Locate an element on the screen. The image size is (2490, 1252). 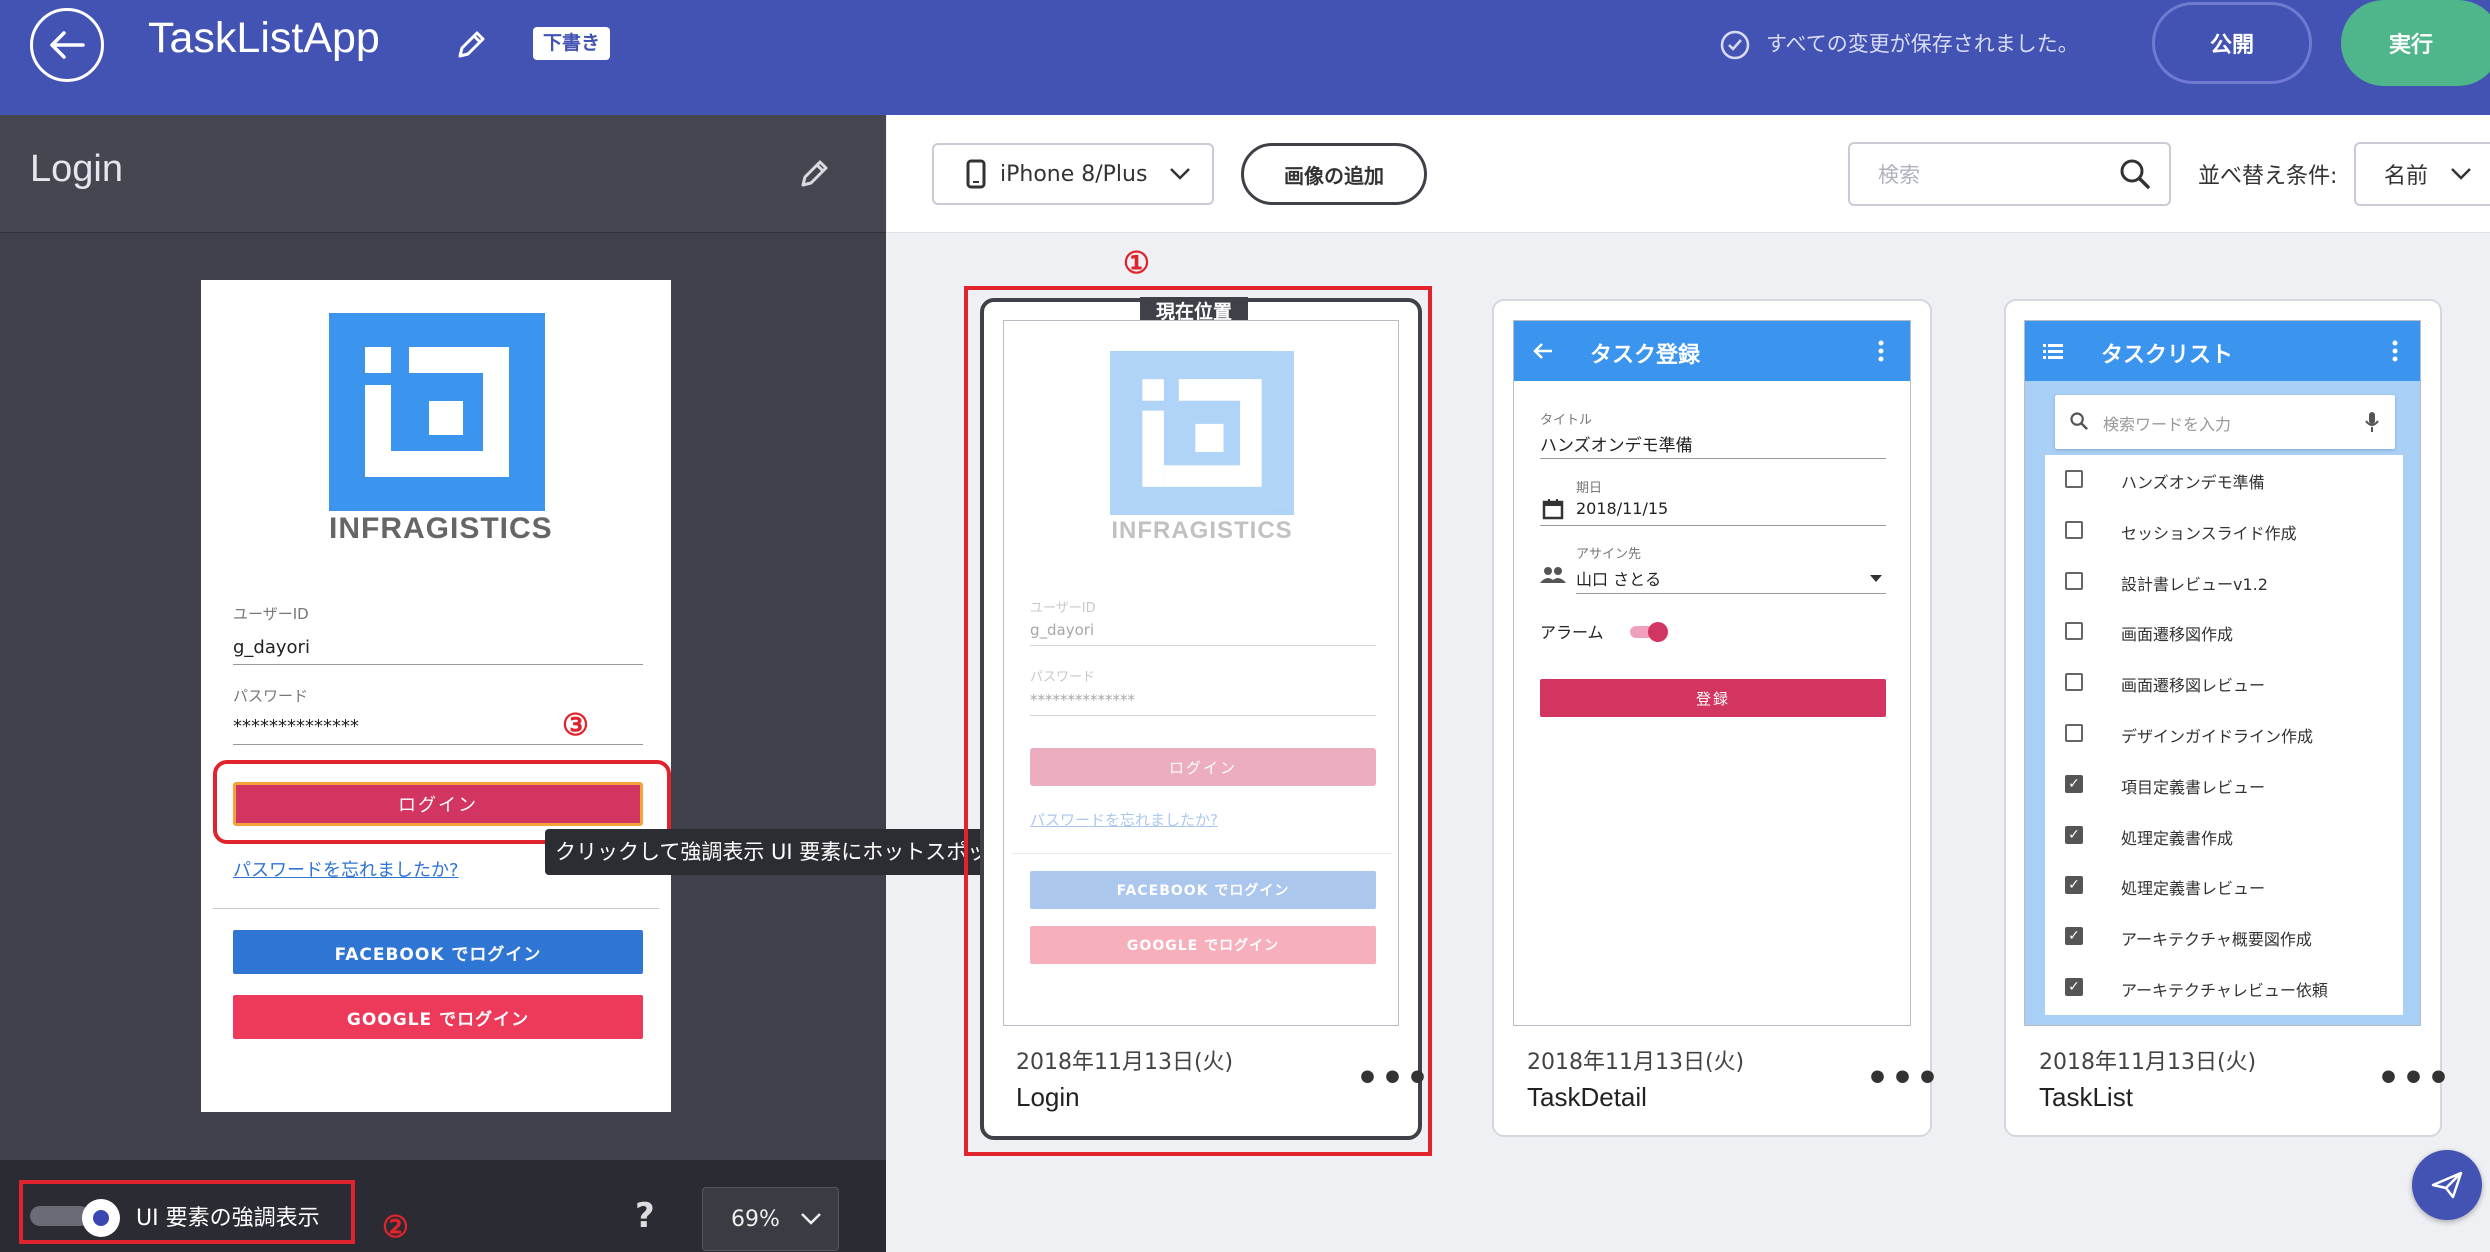
card-name: TaskDetail is located at coordinates (1587, 1097).